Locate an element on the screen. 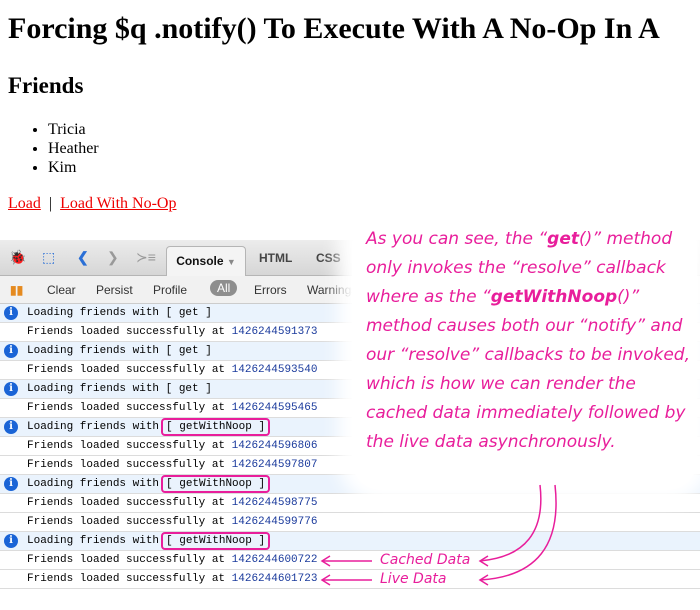 The height and width of the screenshot is (610, 700). cached-data-label: Cached Data is located at coordinates (425, 560).